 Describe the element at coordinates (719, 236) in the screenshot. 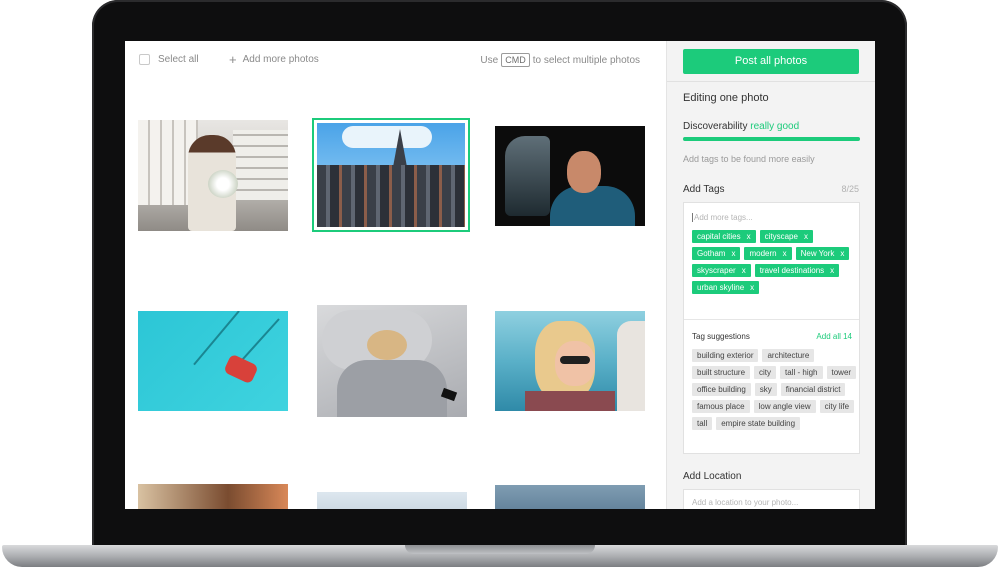

I see `tag-chip-label: capital cities` at that location.